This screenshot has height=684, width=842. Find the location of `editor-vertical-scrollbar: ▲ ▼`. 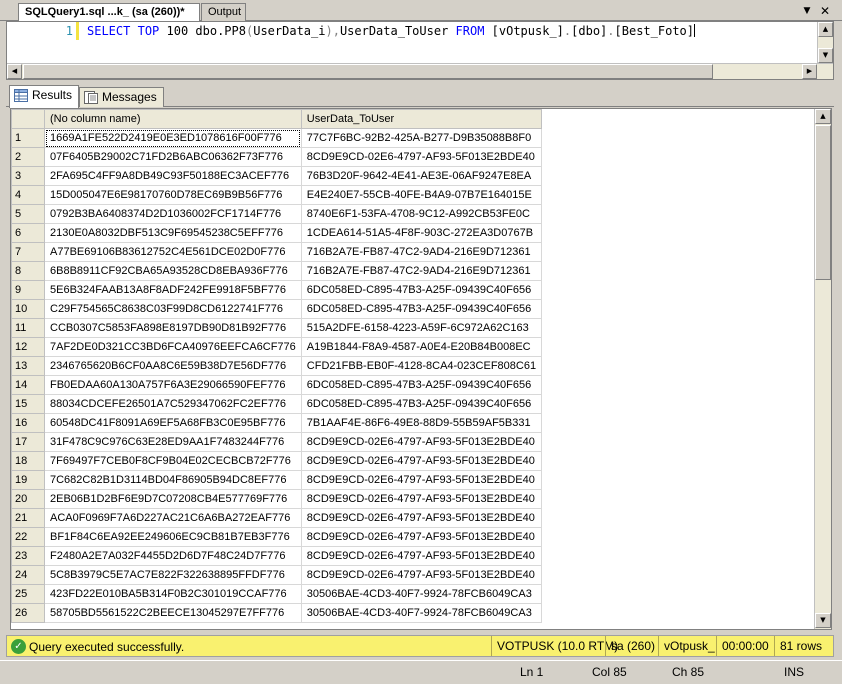

editor-vertical-scrollbar: ▲ ▼ is located at coordinates (825, 43).